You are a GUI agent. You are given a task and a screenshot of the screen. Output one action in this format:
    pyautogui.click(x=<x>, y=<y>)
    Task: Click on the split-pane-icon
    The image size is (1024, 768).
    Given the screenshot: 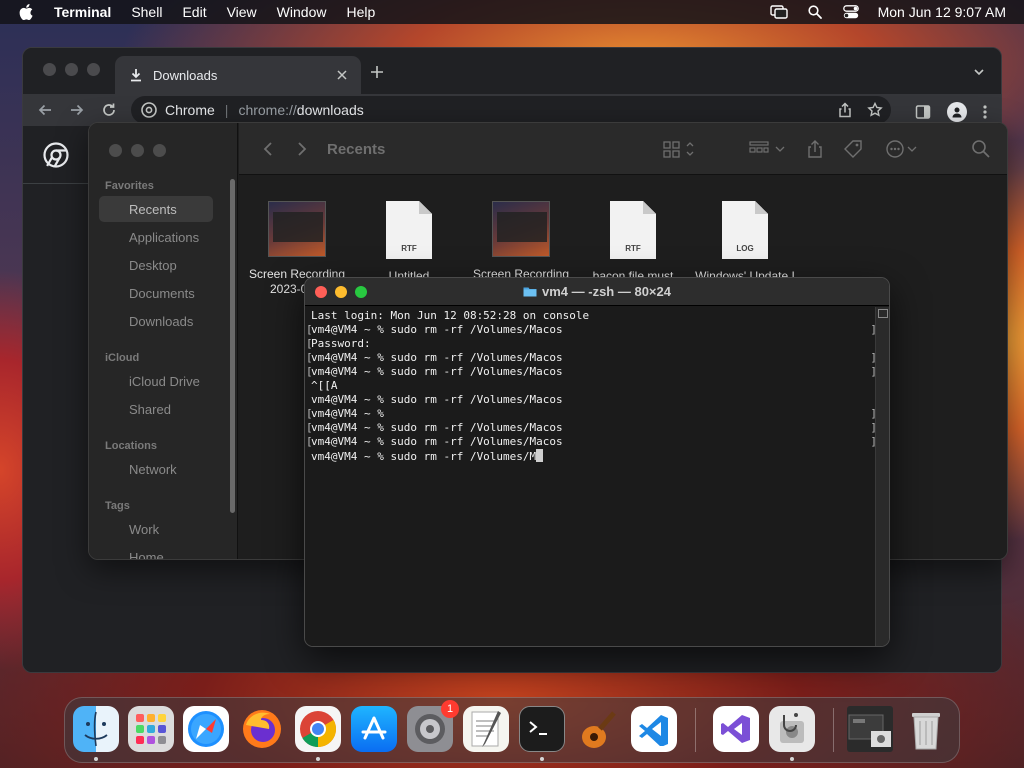 What is the action you would take?
    pyautogui.click(x=883, y=313)
    